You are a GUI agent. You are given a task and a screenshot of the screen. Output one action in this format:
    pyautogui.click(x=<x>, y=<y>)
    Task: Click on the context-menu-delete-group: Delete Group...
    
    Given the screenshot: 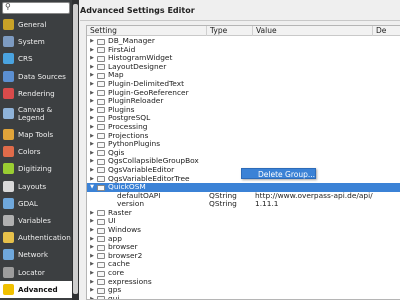 What is the action you would take?
    pyautogui.click(x=278, y=173)
    